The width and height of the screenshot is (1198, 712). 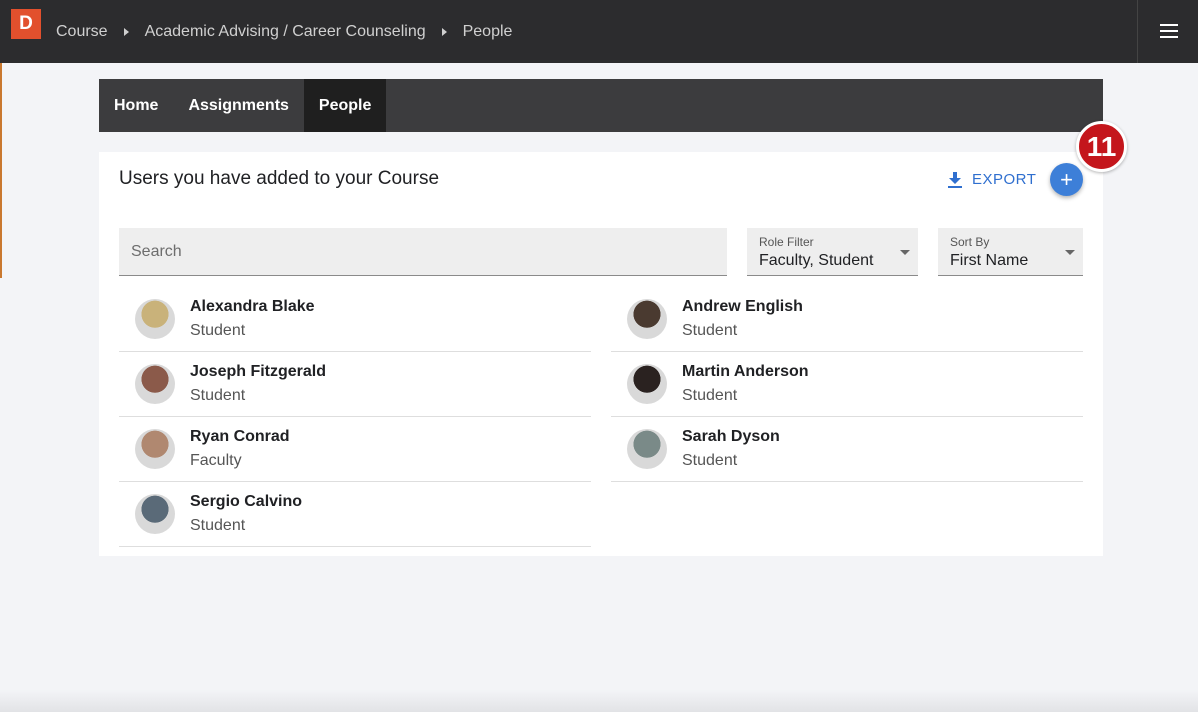 I want to click on person-name: Martin Anderson, so click(x=745, y=371).